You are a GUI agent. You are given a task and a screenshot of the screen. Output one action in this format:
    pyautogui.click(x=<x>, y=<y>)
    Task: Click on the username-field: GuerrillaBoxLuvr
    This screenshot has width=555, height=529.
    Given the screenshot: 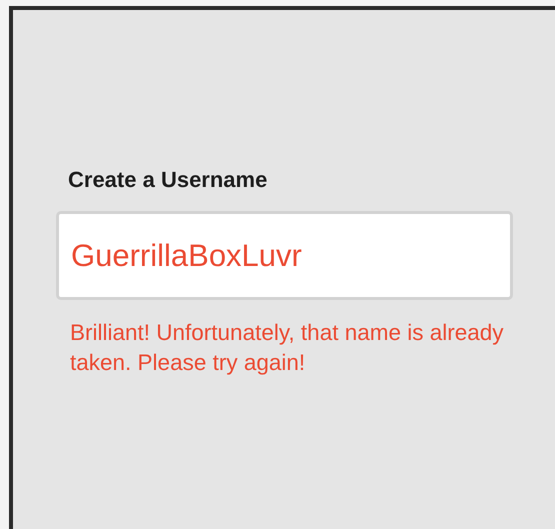 What is the action you would take?
    pyautogui.click(x=284, y=255)
    